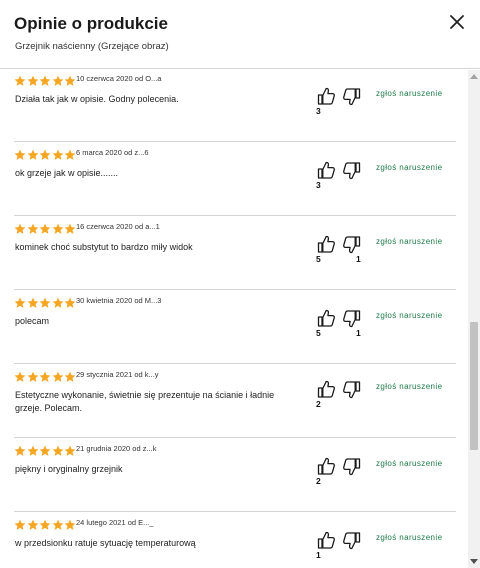 The width and height of the screenshot is (480, 568). What do you see at coordinates (112, 152) in the screenshot?
I see `review-meta: 6 marca 2020 od z...6` at bounding box center [112, 152].